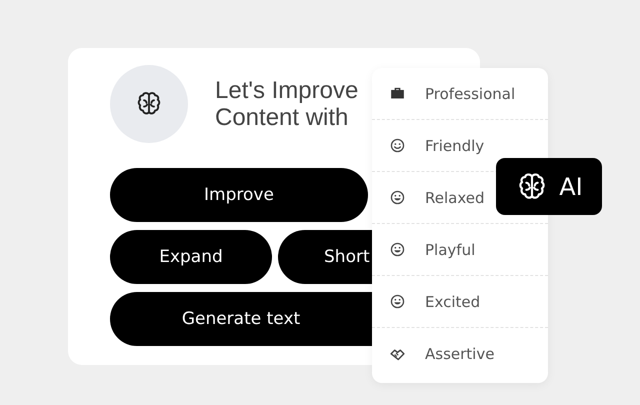  I want to click on smile-icon, so click(397, 145).